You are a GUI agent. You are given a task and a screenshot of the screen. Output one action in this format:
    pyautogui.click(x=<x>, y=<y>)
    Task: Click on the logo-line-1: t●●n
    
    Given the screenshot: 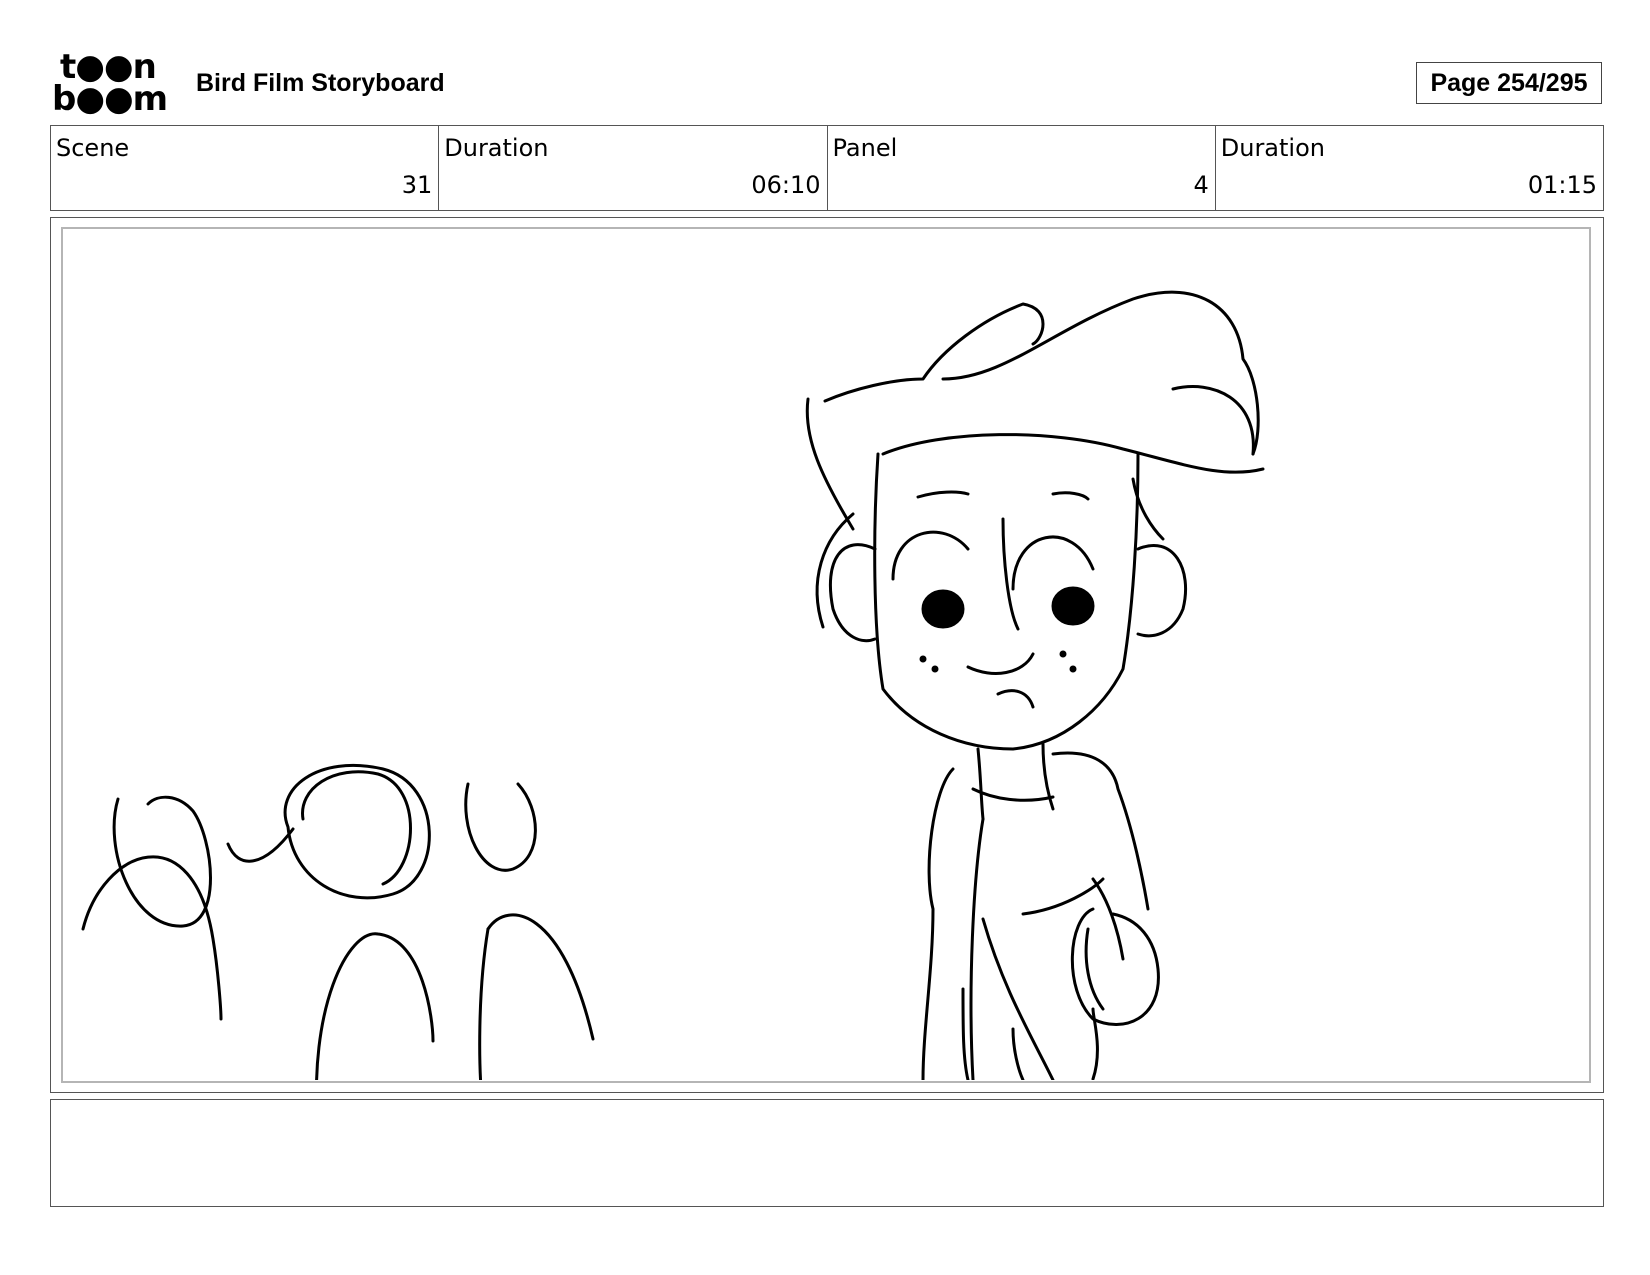 What is the action you would take?
    pyautogui.click(x=108, y=67)
    